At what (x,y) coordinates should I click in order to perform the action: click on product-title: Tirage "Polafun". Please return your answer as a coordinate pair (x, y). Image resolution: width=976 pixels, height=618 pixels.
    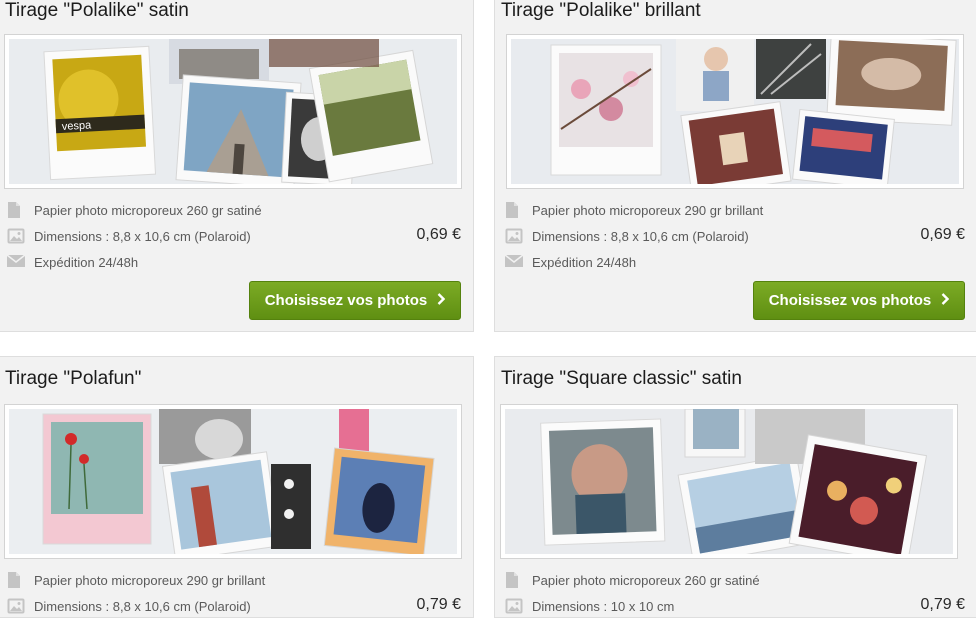
    Looking at the image, I should click on (73, 378).